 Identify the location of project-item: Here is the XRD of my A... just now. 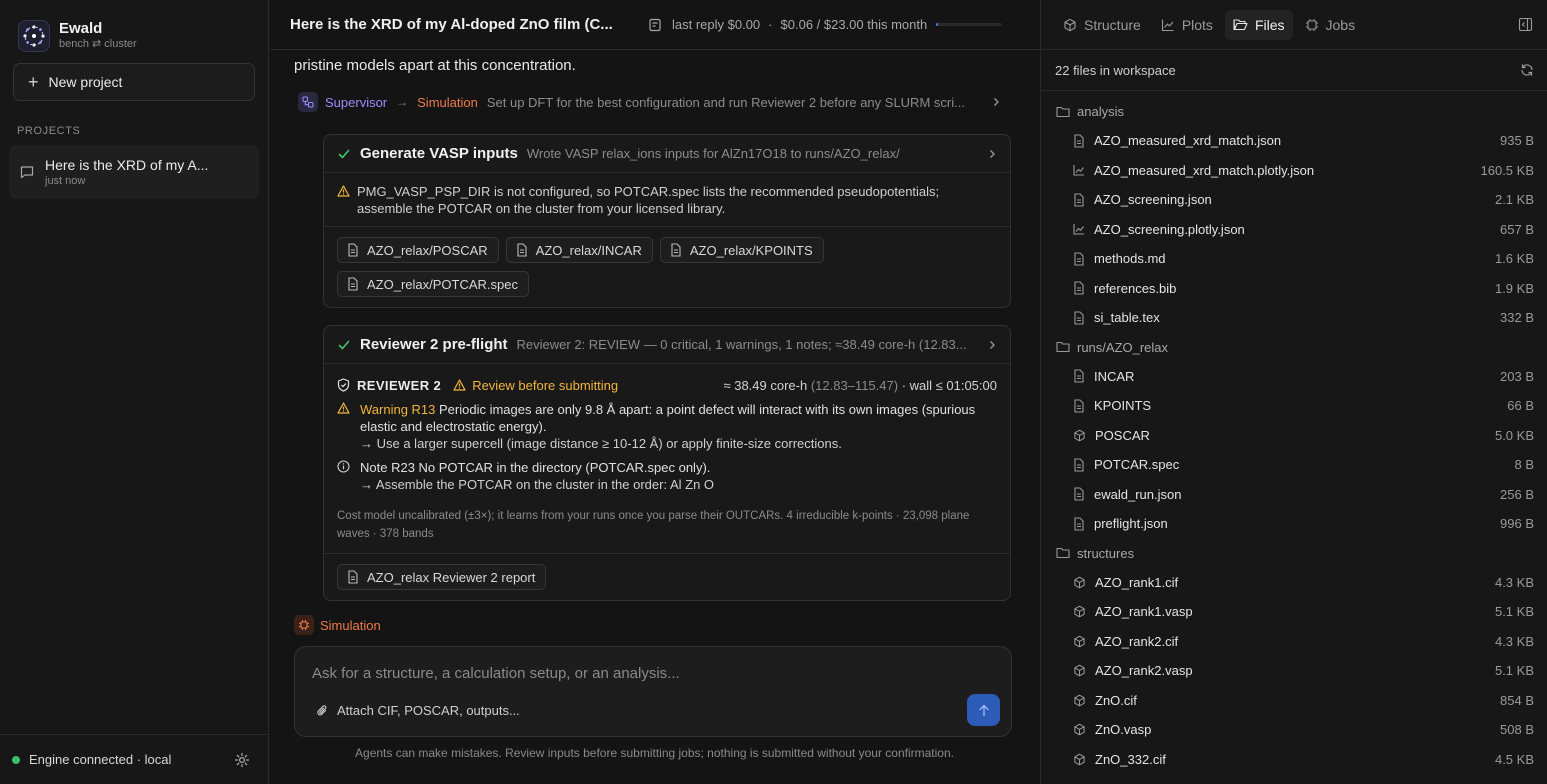
(134, 172).